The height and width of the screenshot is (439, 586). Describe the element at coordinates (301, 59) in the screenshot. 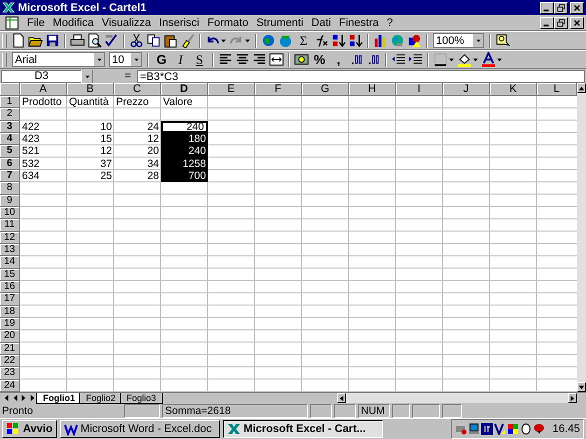

I see `currency-icon` at that location.